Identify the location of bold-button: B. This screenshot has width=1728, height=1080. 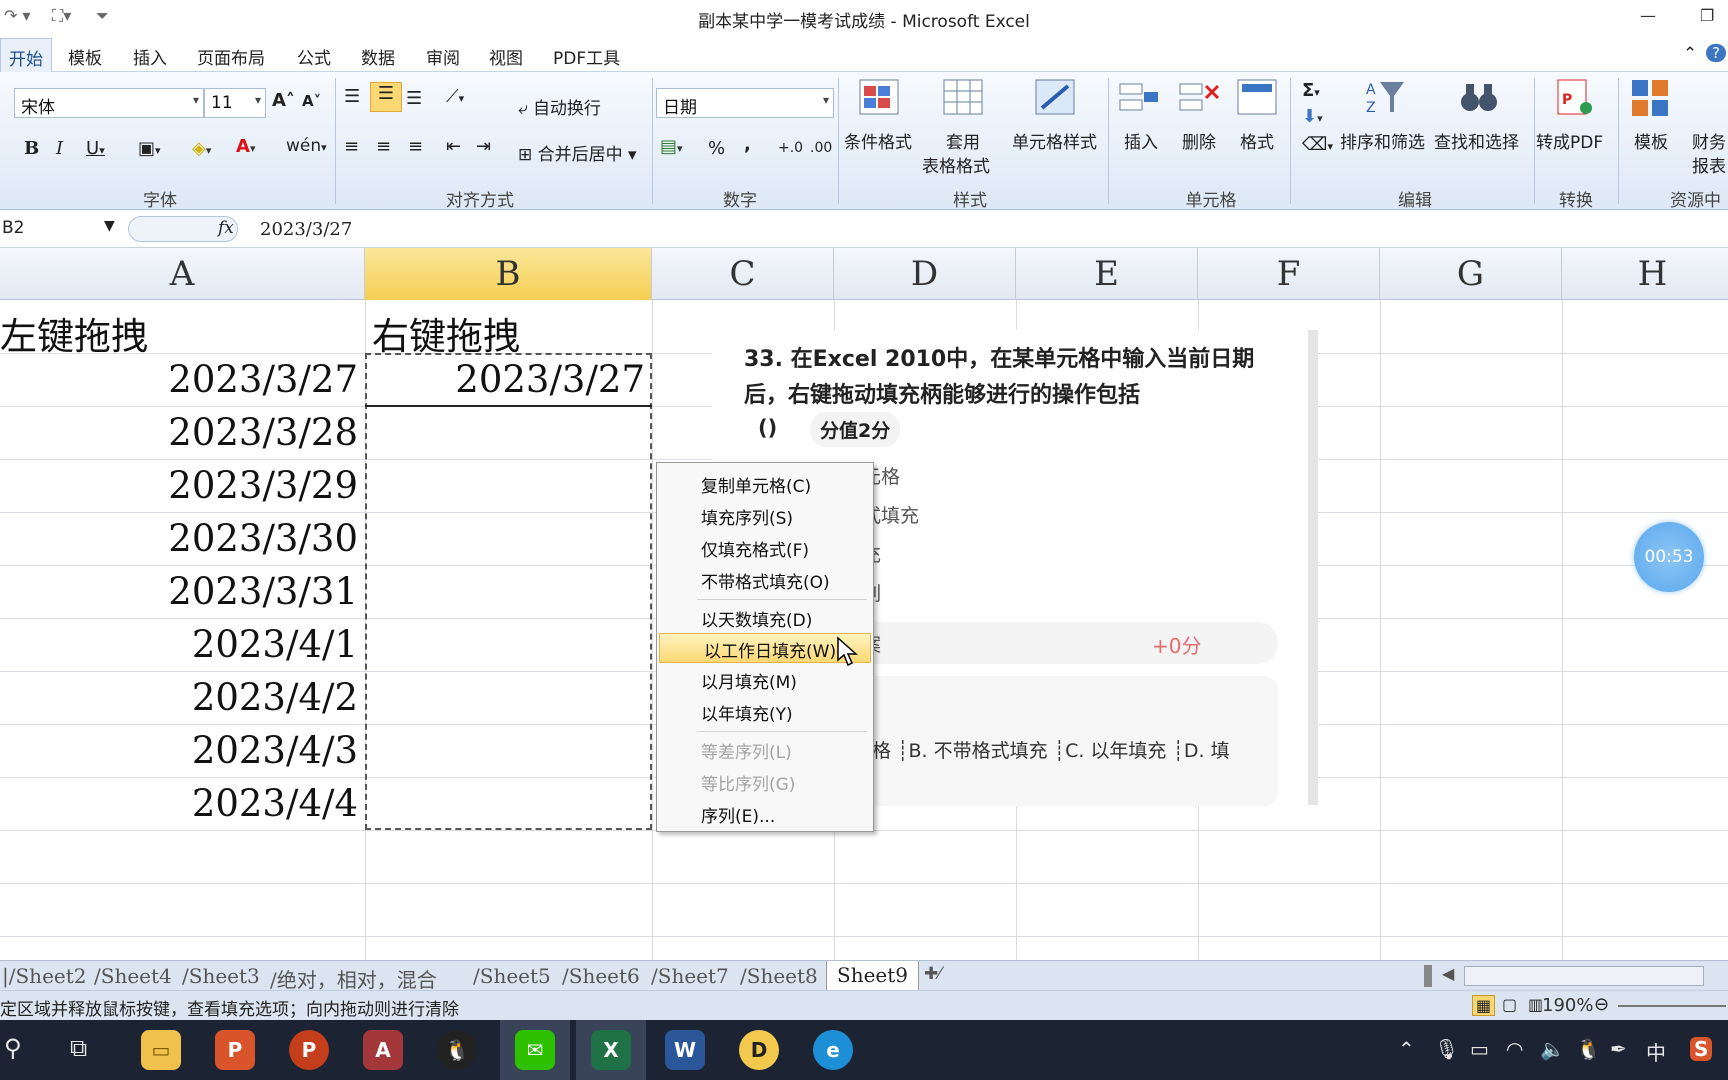
(31, 148).